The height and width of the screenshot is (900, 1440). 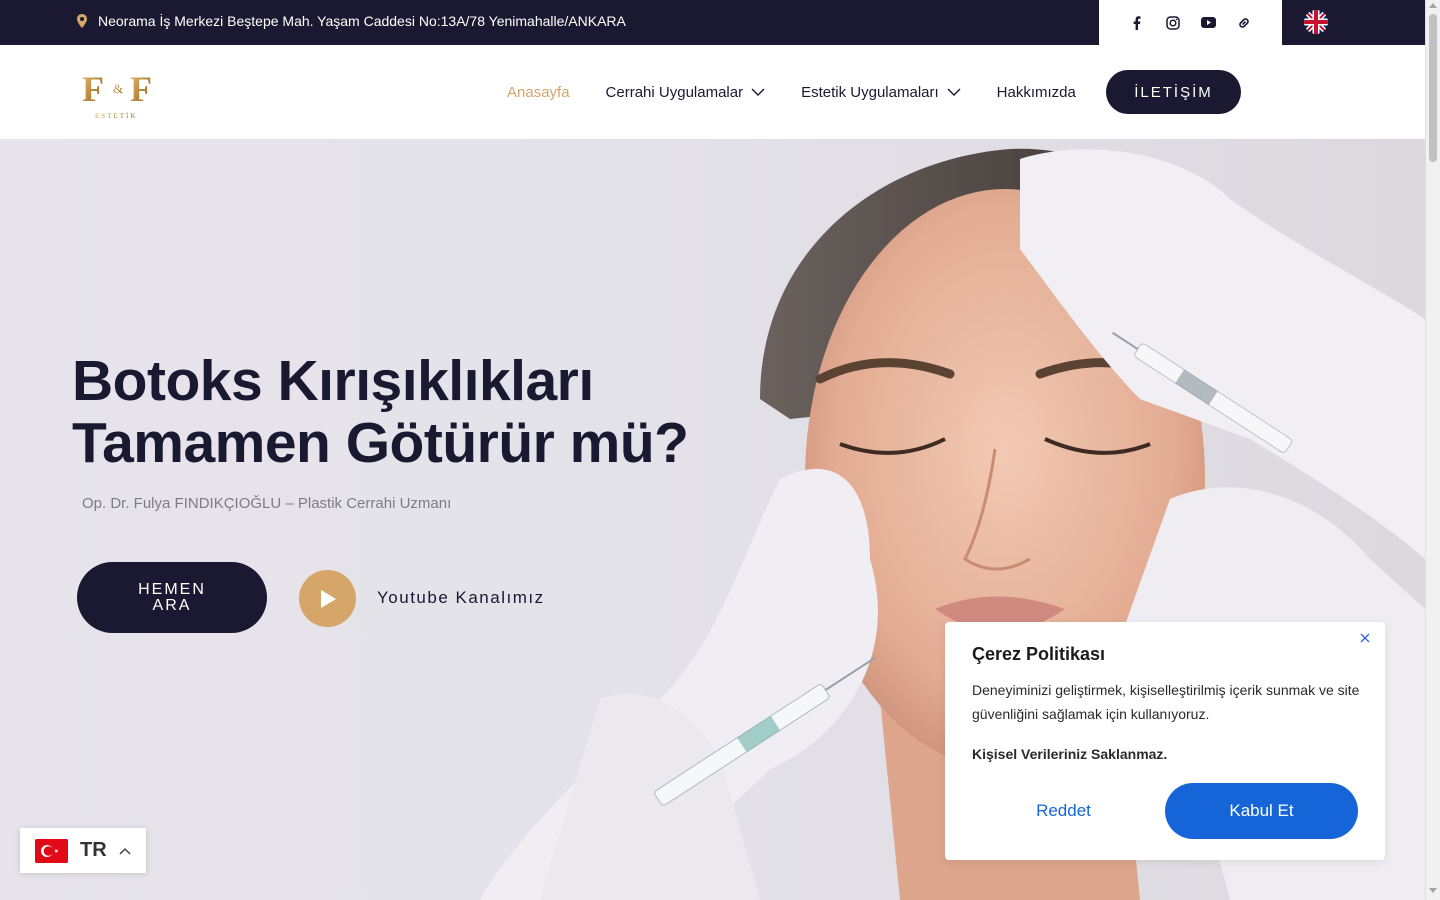 I want to click on play-icon, so click(x=327, y=598).